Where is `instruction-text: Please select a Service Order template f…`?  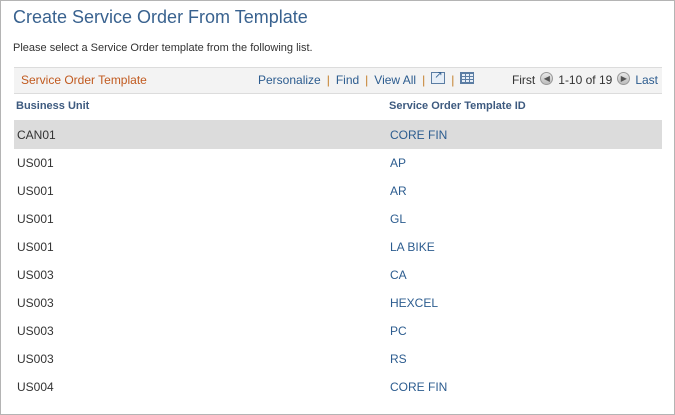 instruction-text: Please select a Service Order template f… is located at coordinates (163, 48).